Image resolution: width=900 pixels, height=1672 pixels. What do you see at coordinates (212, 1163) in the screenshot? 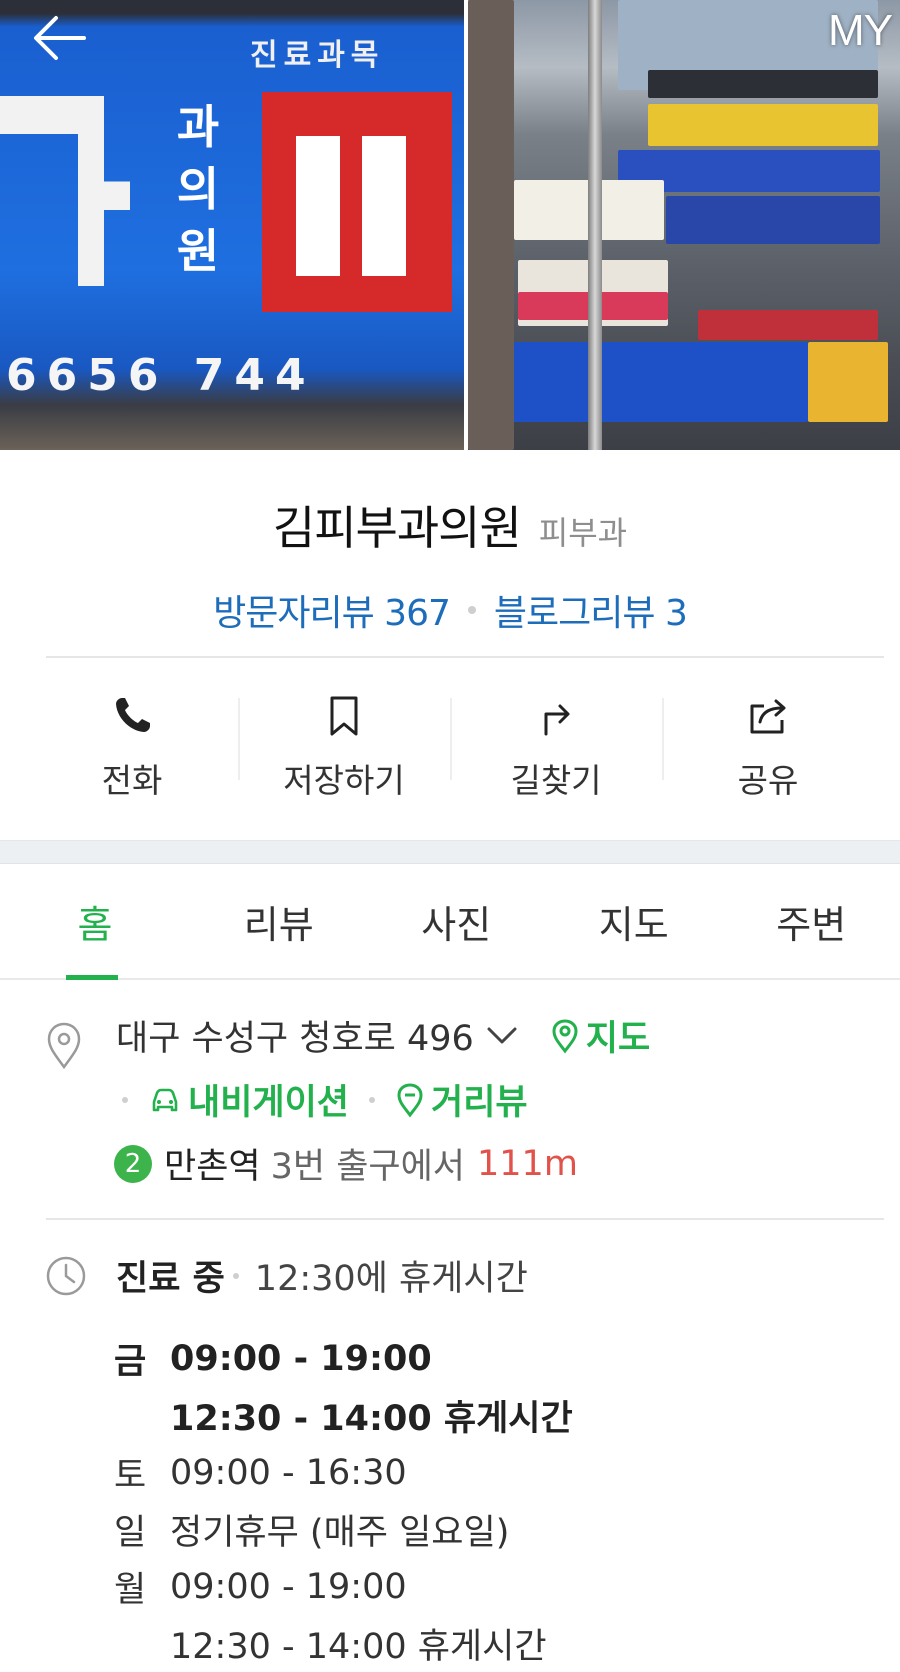
I see `station-name: 만촌역` at bounding box center [212, 1163].